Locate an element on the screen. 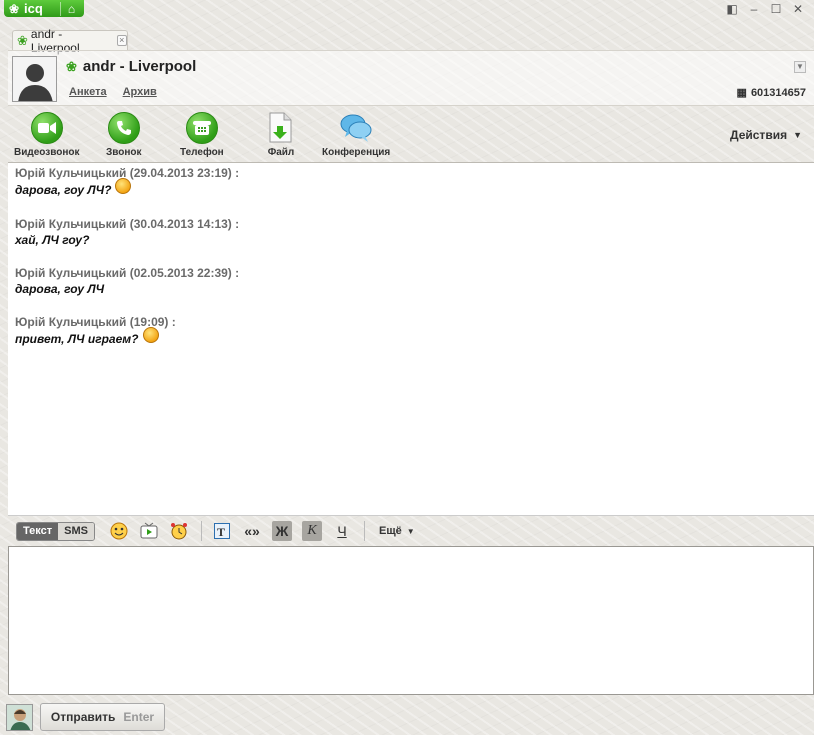  conference-label: Конференция is located at coordinates (356, 152).